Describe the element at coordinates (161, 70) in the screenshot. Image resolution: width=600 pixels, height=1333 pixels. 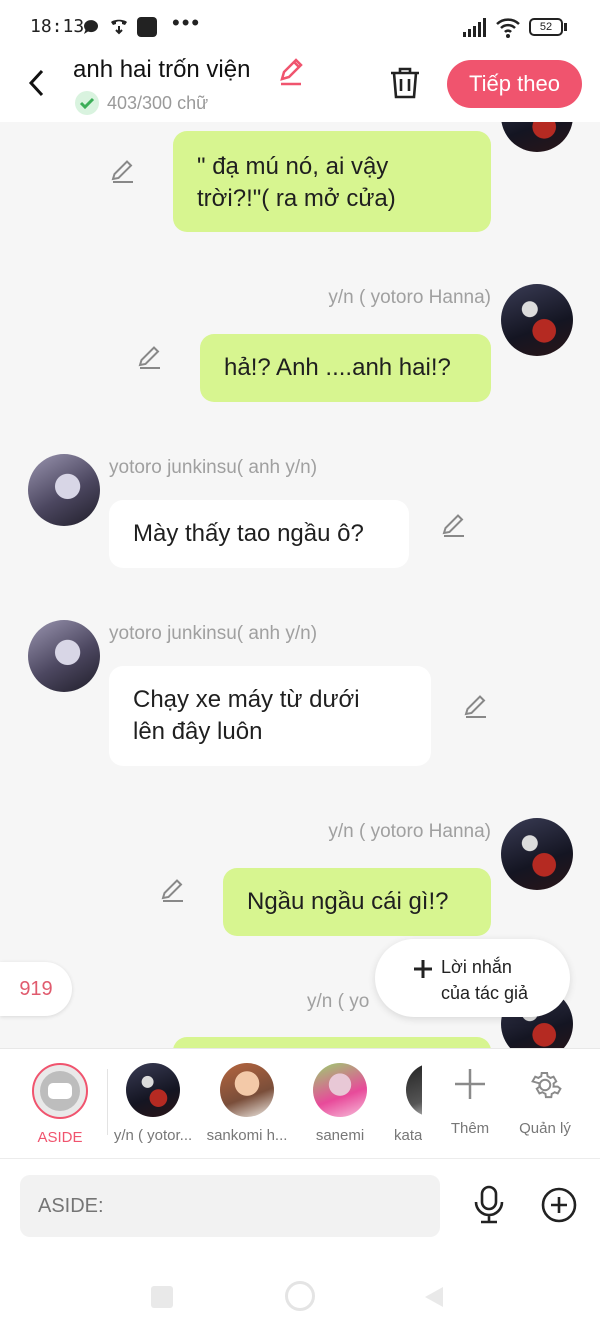
I see `story-title: anh hai trốn viện` at that location.